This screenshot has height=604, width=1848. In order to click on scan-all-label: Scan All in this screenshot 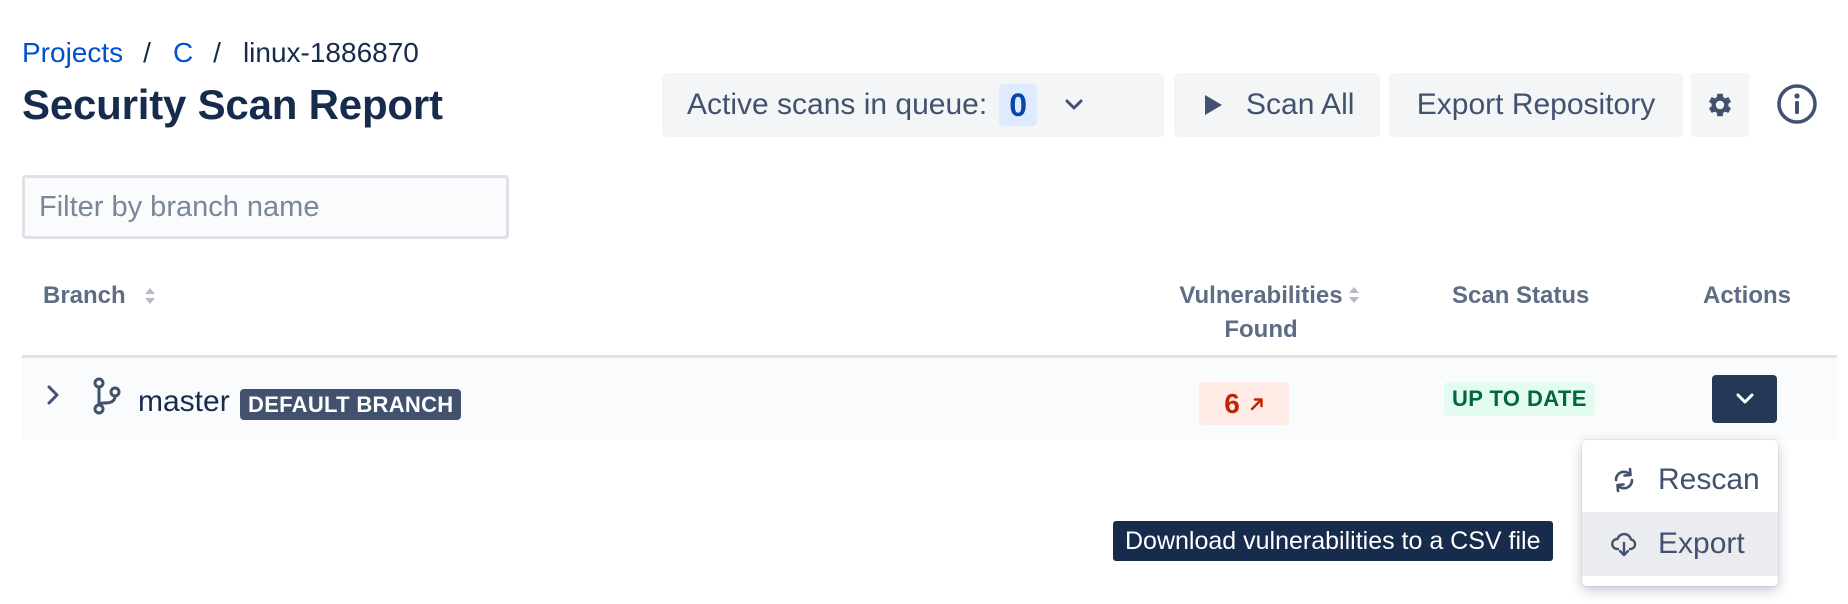, I will do `click(1300, 104)`.